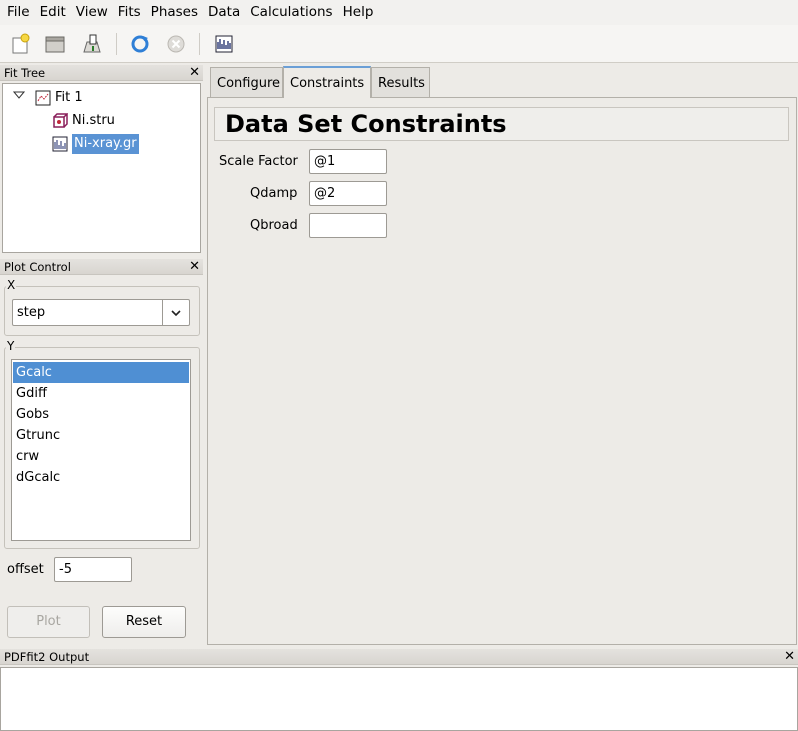  What do you see at coordinates (101, 414) in the screenshot?
I see `list-item: Gobs` at bounding box center [101, 414].